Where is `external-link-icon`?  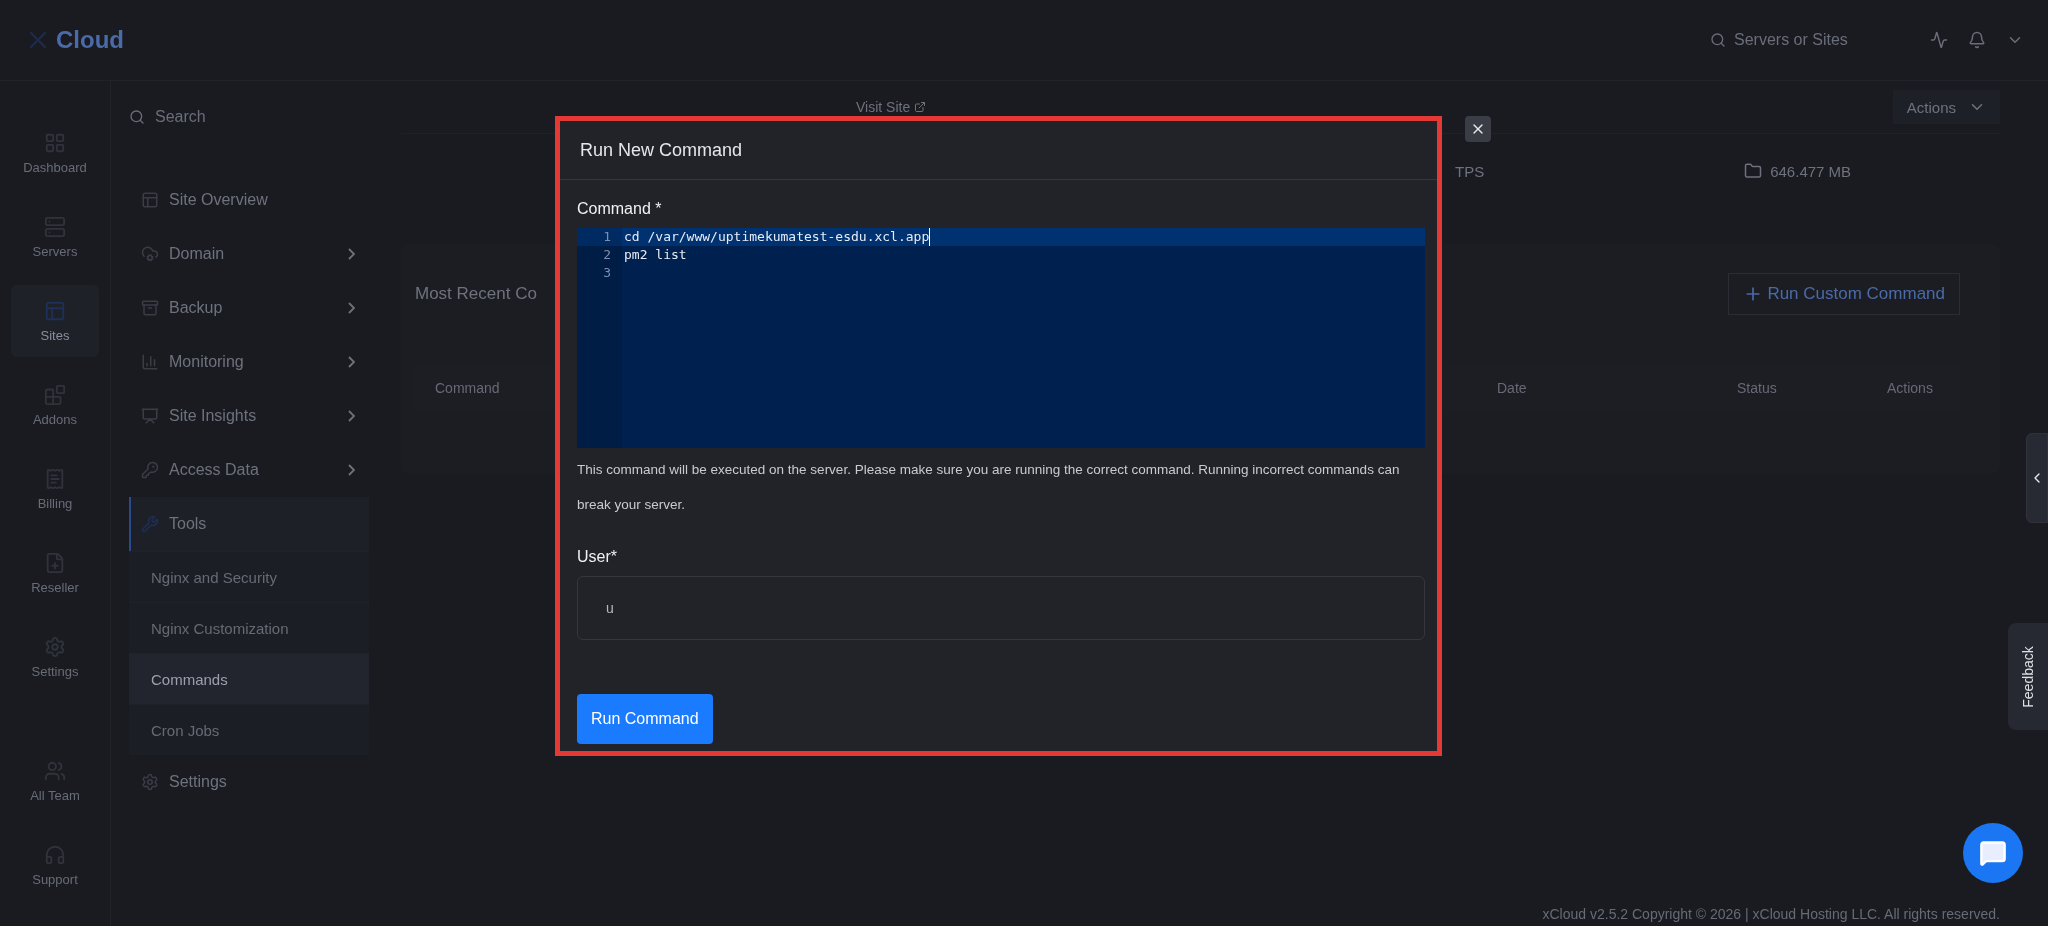
external-link-icon is located at coordinates (920, 107).